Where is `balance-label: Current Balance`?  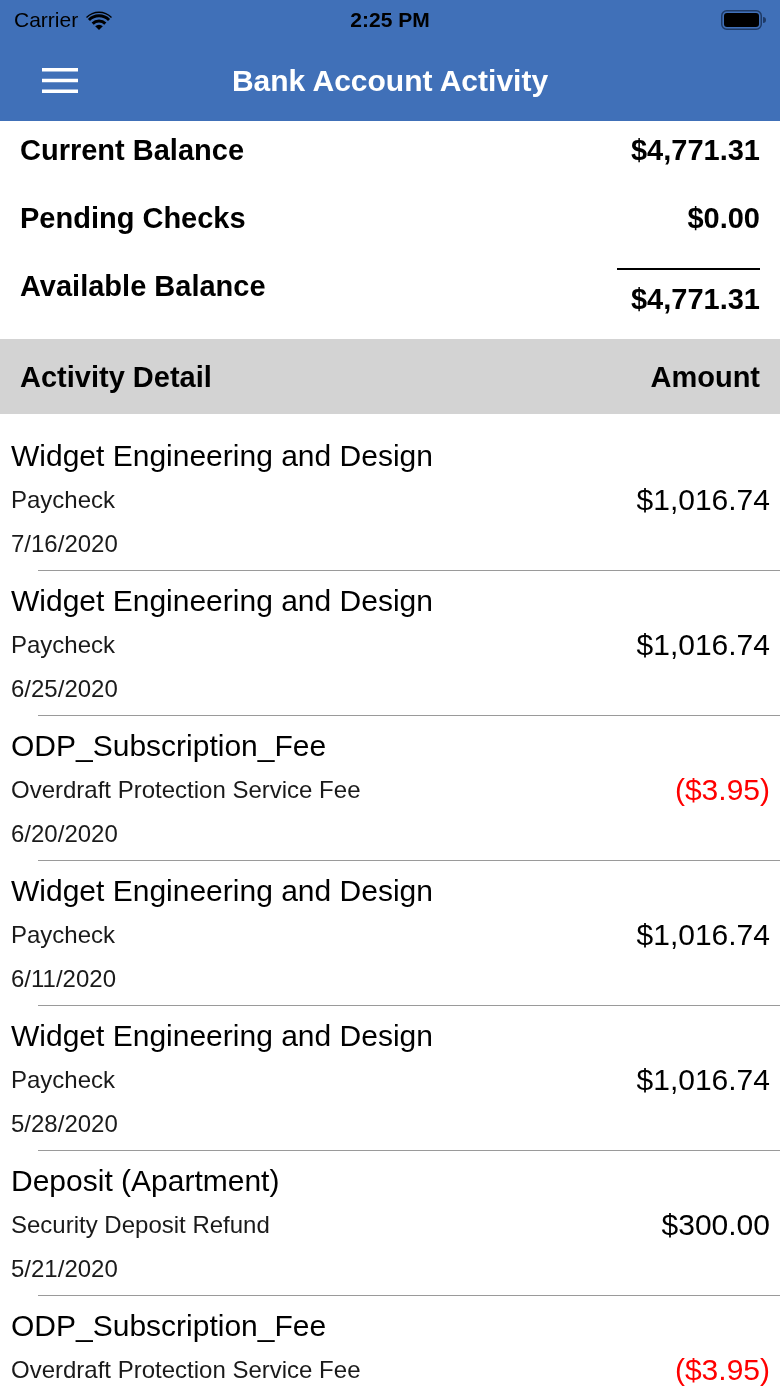
balance-label: Current Balance is located at coordinates (132, 150).